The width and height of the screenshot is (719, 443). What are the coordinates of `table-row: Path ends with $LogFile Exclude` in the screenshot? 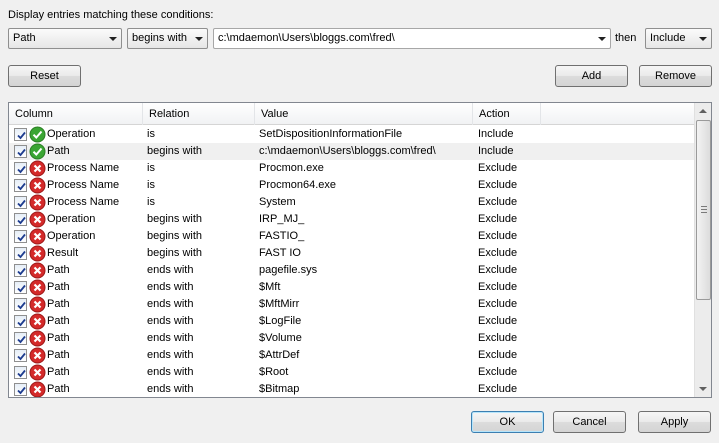 It's located at (352, 321).